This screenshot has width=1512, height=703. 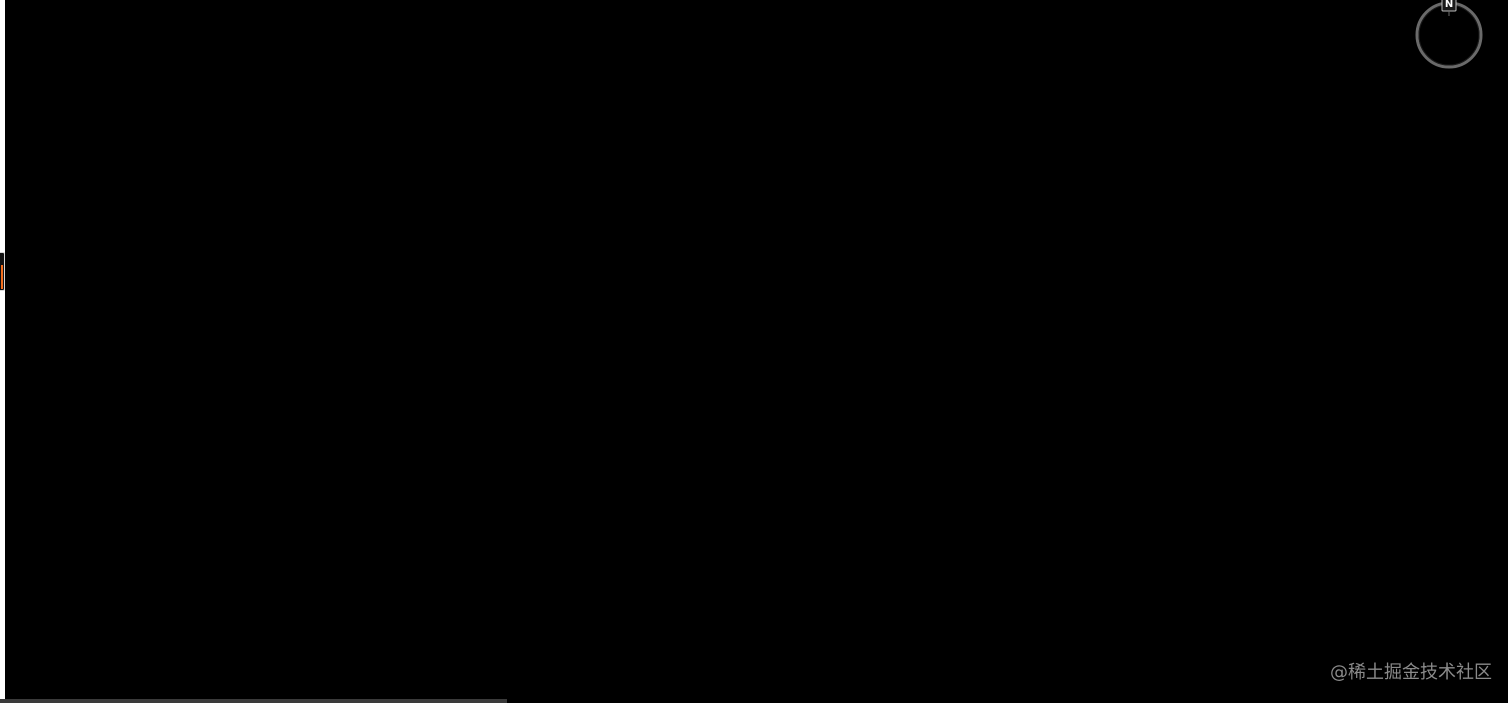 I want to click on compass-north-label: N, so click(x=1449, y=5).